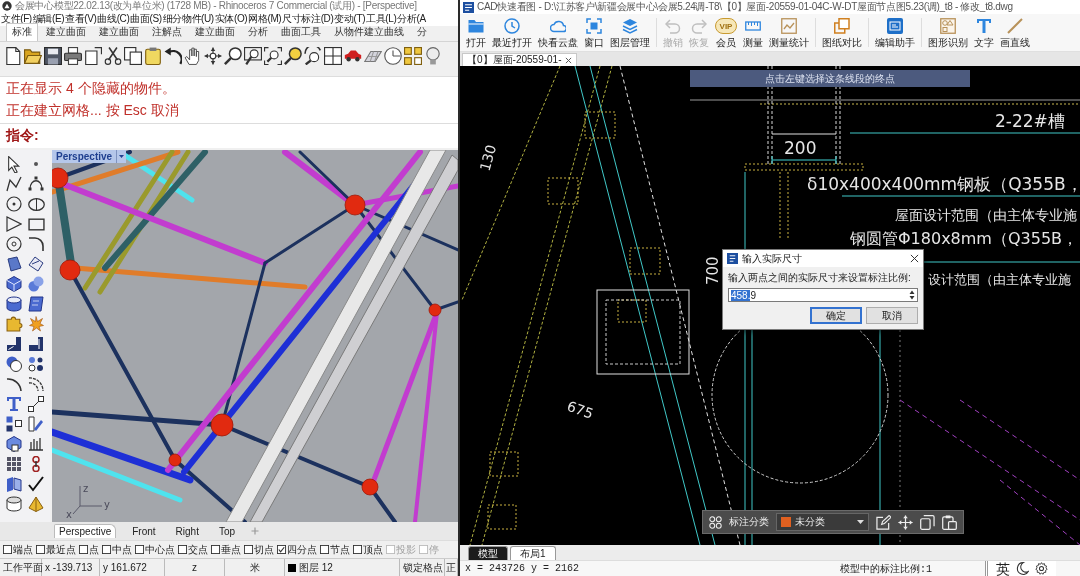 This screenshot has height=576, width=1080. Describe the element at coordinates (558, 32) in the screenshot. I see `toolbar-button: 快看云盘` at that location.